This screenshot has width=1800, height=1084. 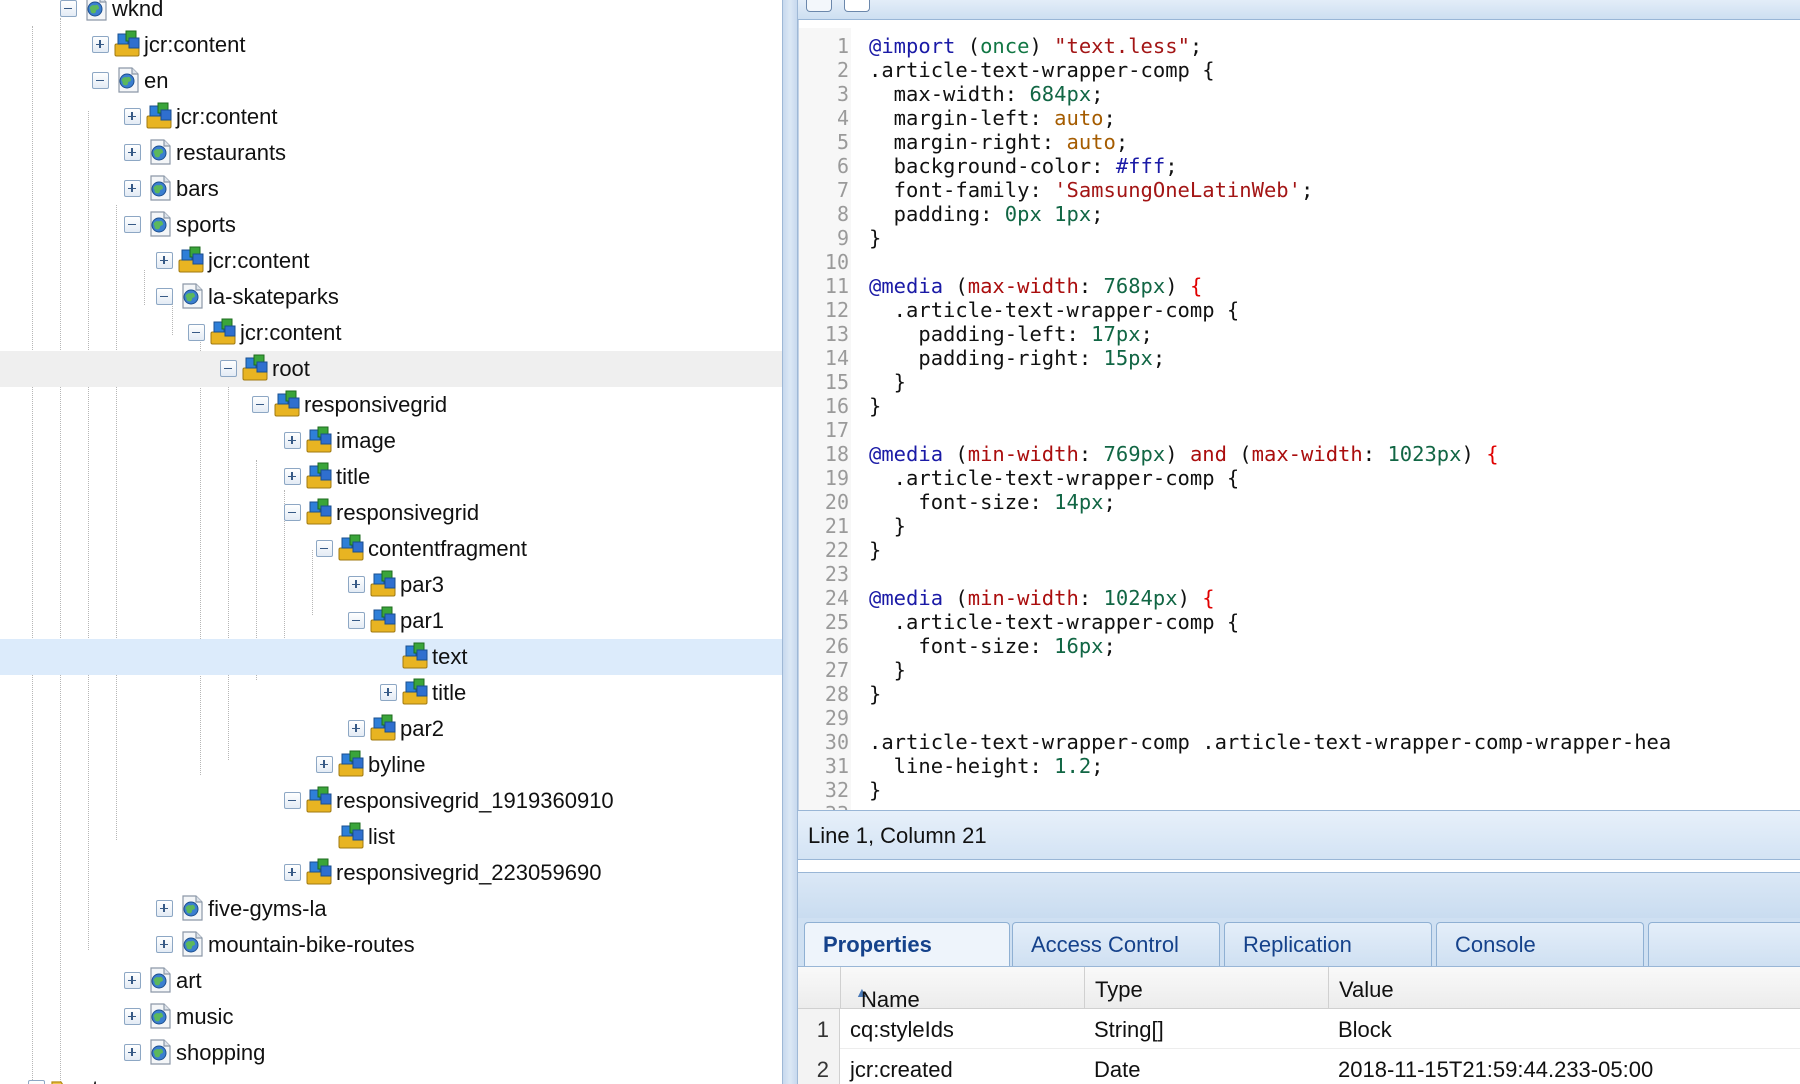 I want to click on save-icon, so click(x=819, y=6).